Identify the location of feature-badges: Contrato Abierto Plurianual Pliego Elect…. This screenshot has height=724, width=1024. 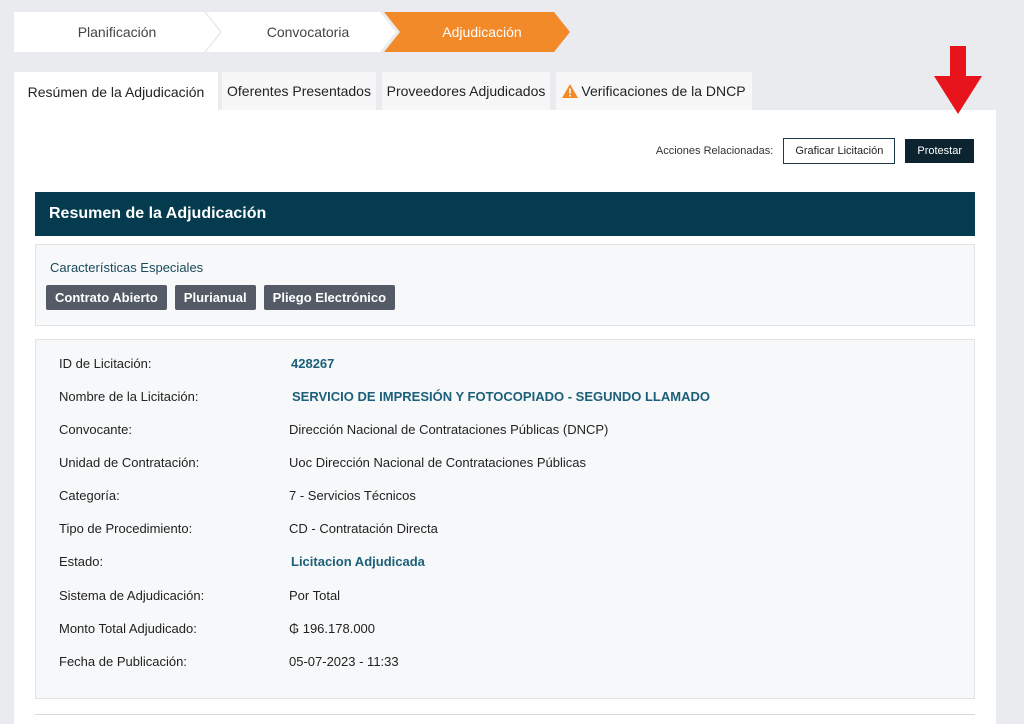
(221, 297).